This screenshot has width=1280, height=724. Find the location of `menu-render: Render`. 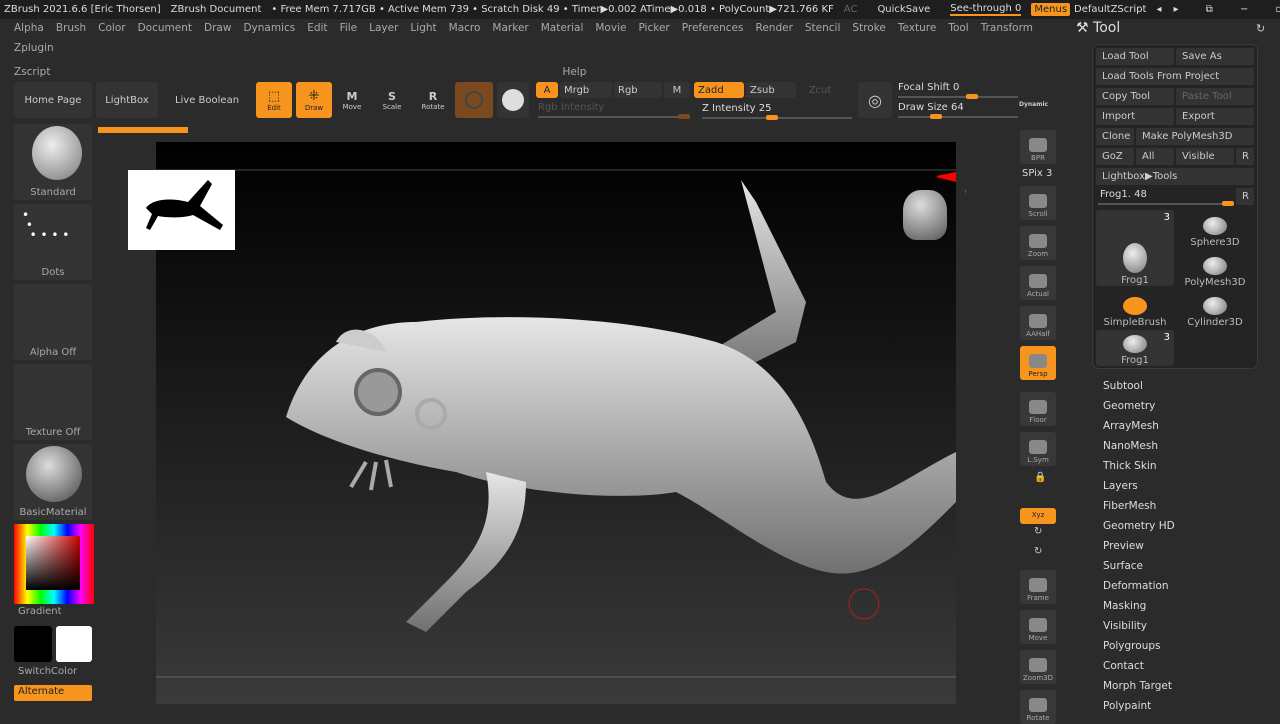

menu-render: Render is located at coordinates (774, 28).